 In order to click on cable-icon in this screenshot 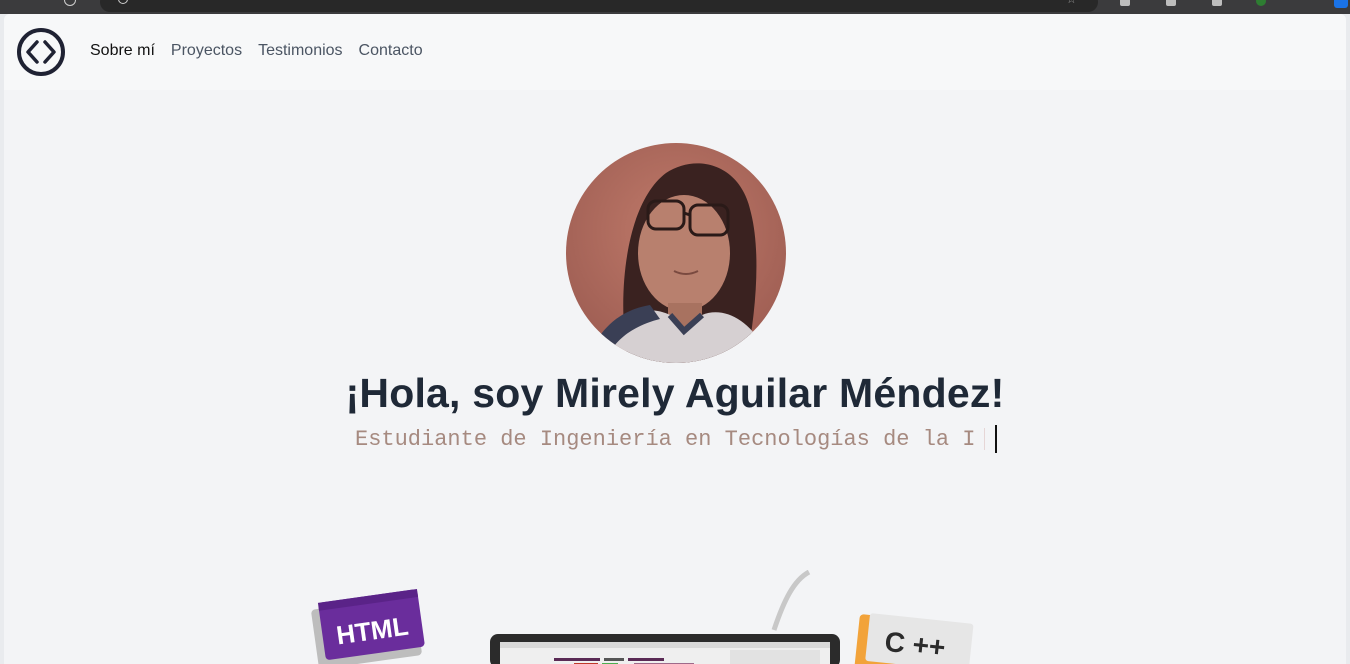, I will do `click(791, 600)`.